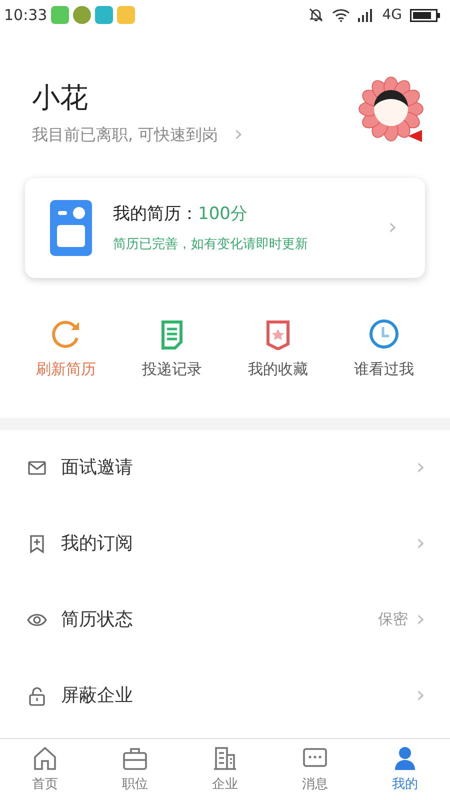 This screenshot has height=800, width=450. What do you see at coordinates (225, 228) in the screenshot?
I see `resume-card: 我的简历：100分 简历已完善，如有变化请即时更新 ›` at bounding box center [225, 228].